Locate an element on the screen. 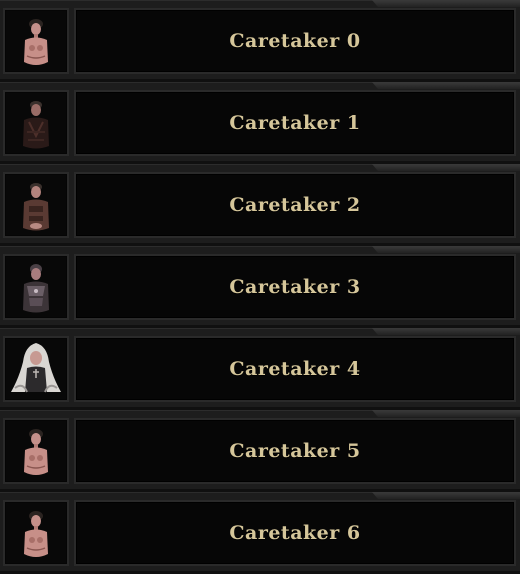  caretaker-name: Caretaker 1 is located at coordinates (295, 123).